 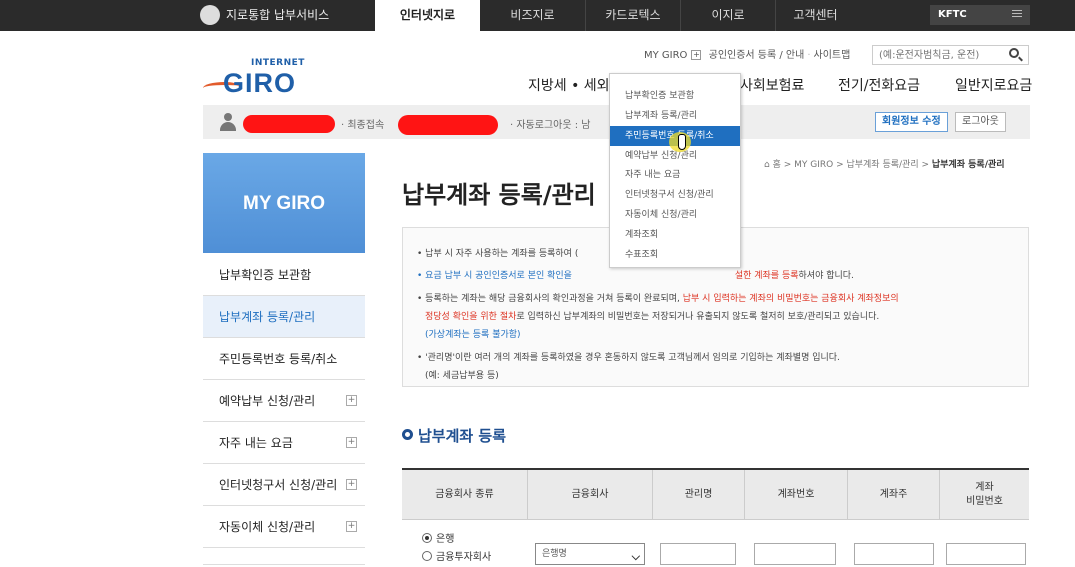 What do you see at coordinates (498, 254) in the screenshot?
I see `info-line-1: • 납부 시 자주 사용하는 계좌를 등록하여 (` at bounding box center [498, 254].